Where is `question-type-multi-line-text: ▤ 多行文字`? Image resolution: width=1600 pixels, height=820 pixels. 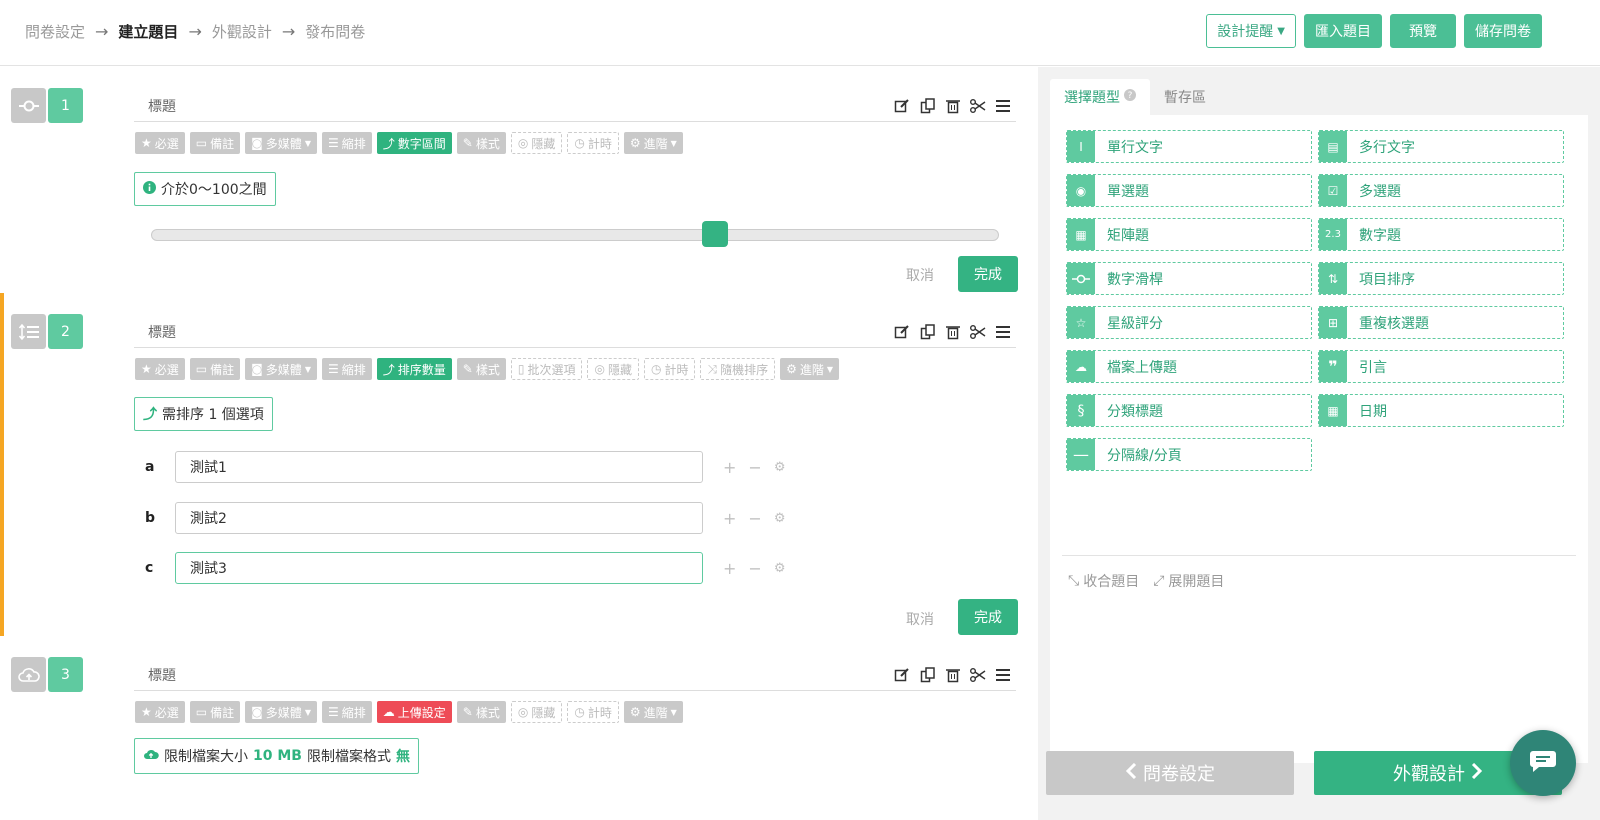 question-type-multi-line-text: ▤ 多行文字 is located at coordinates (1441, 146).